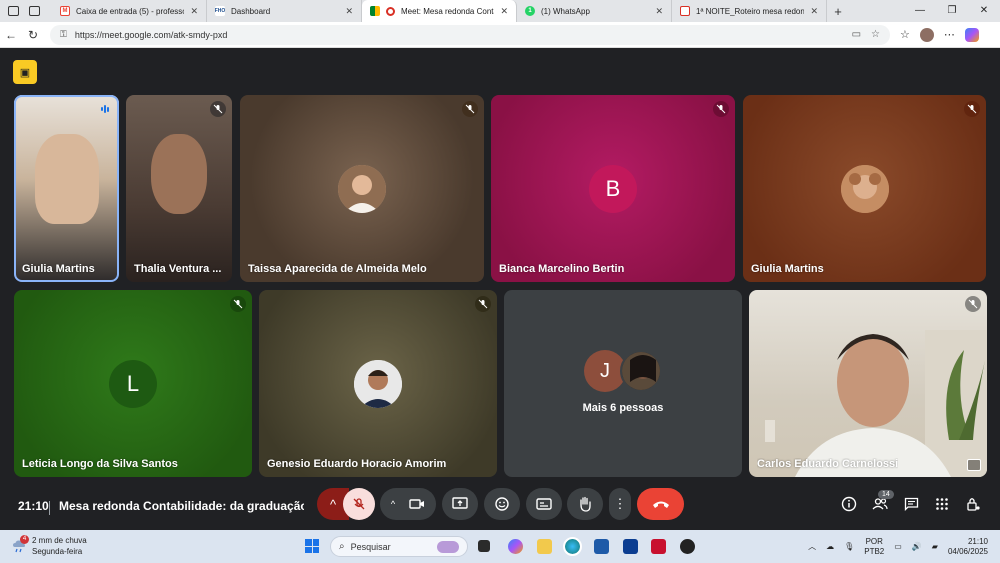 The image size is (1000, 563). I want to click on leave-call-button, so click(660, 504).